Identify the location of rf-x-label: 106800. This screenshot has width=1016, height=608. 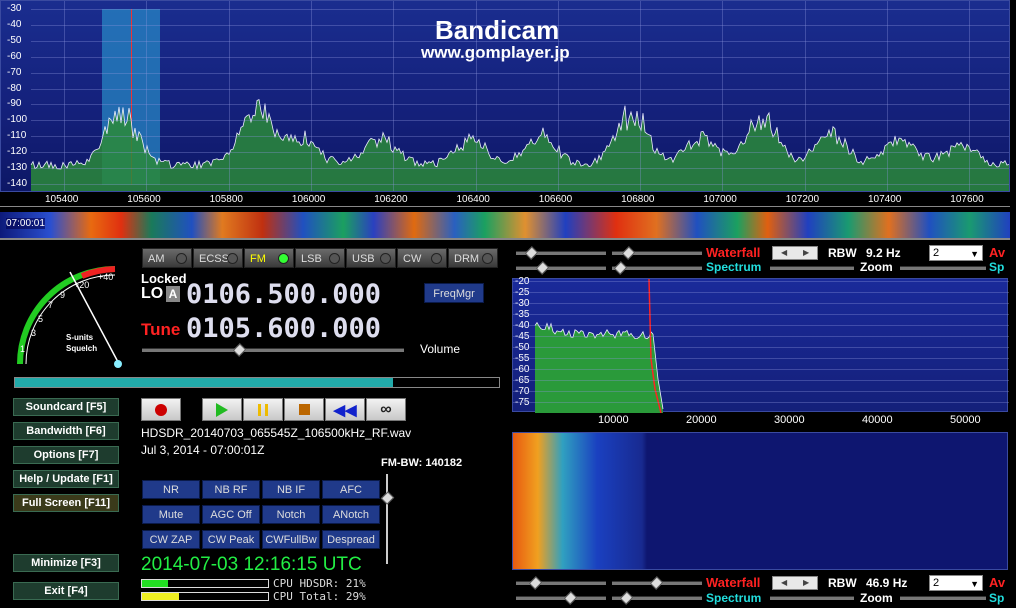
(638, 199).